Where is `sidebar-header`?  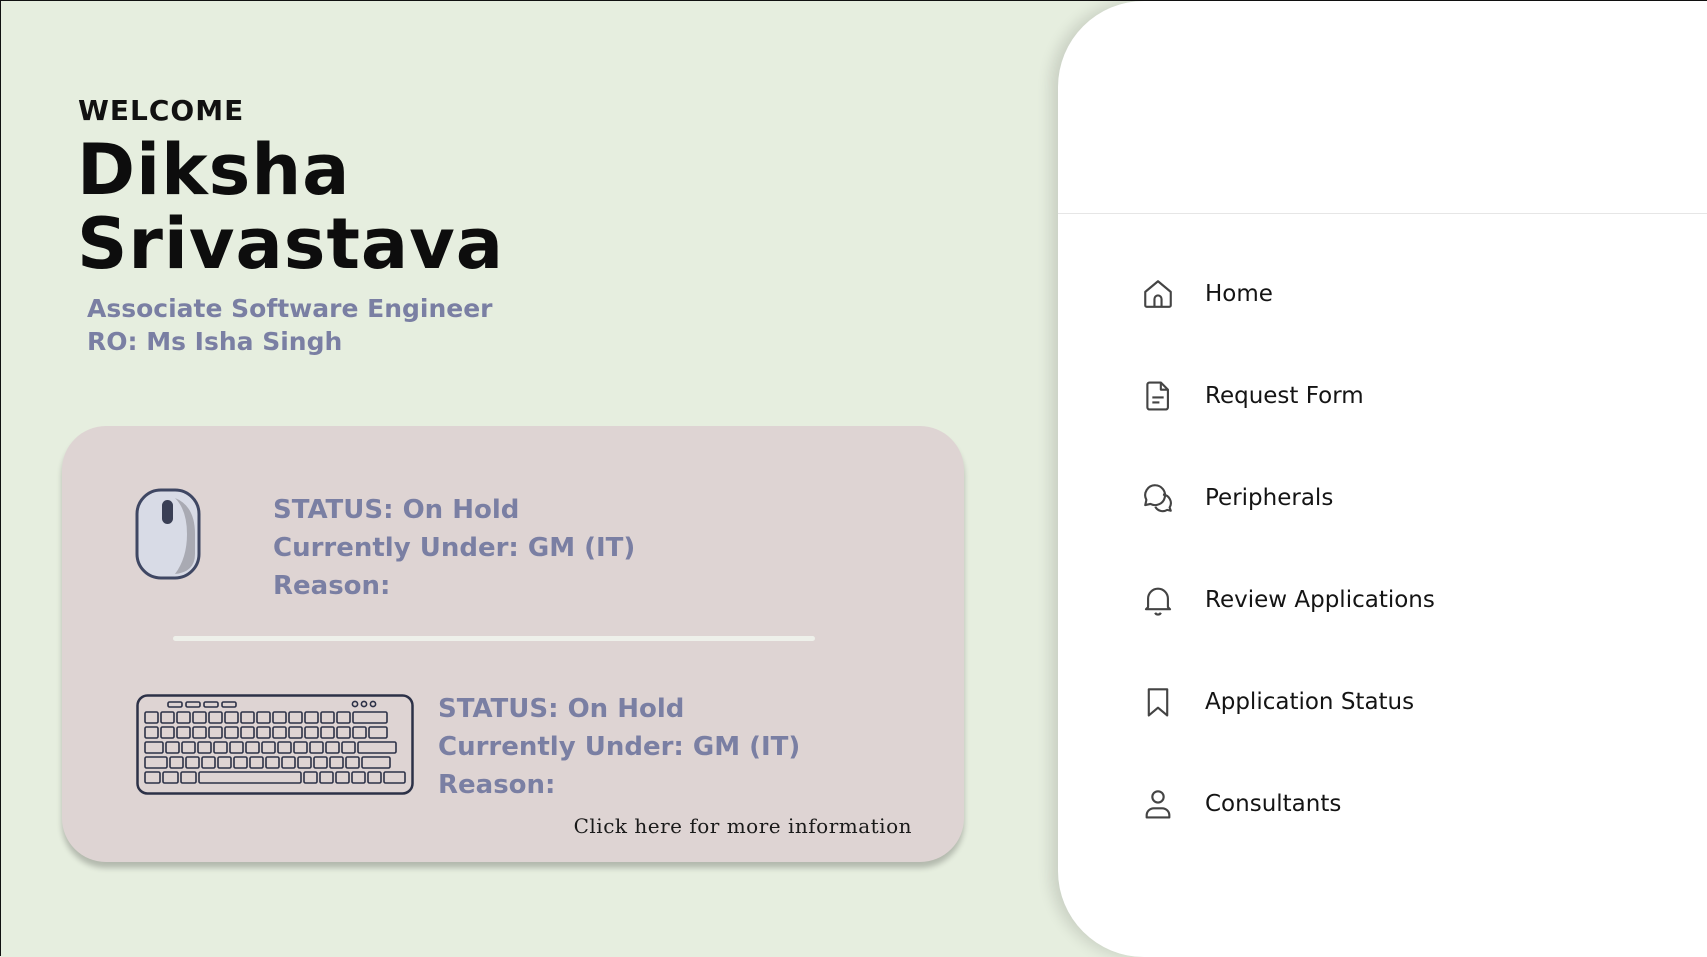
sidebar-header is located at coordinates (1382, 107).